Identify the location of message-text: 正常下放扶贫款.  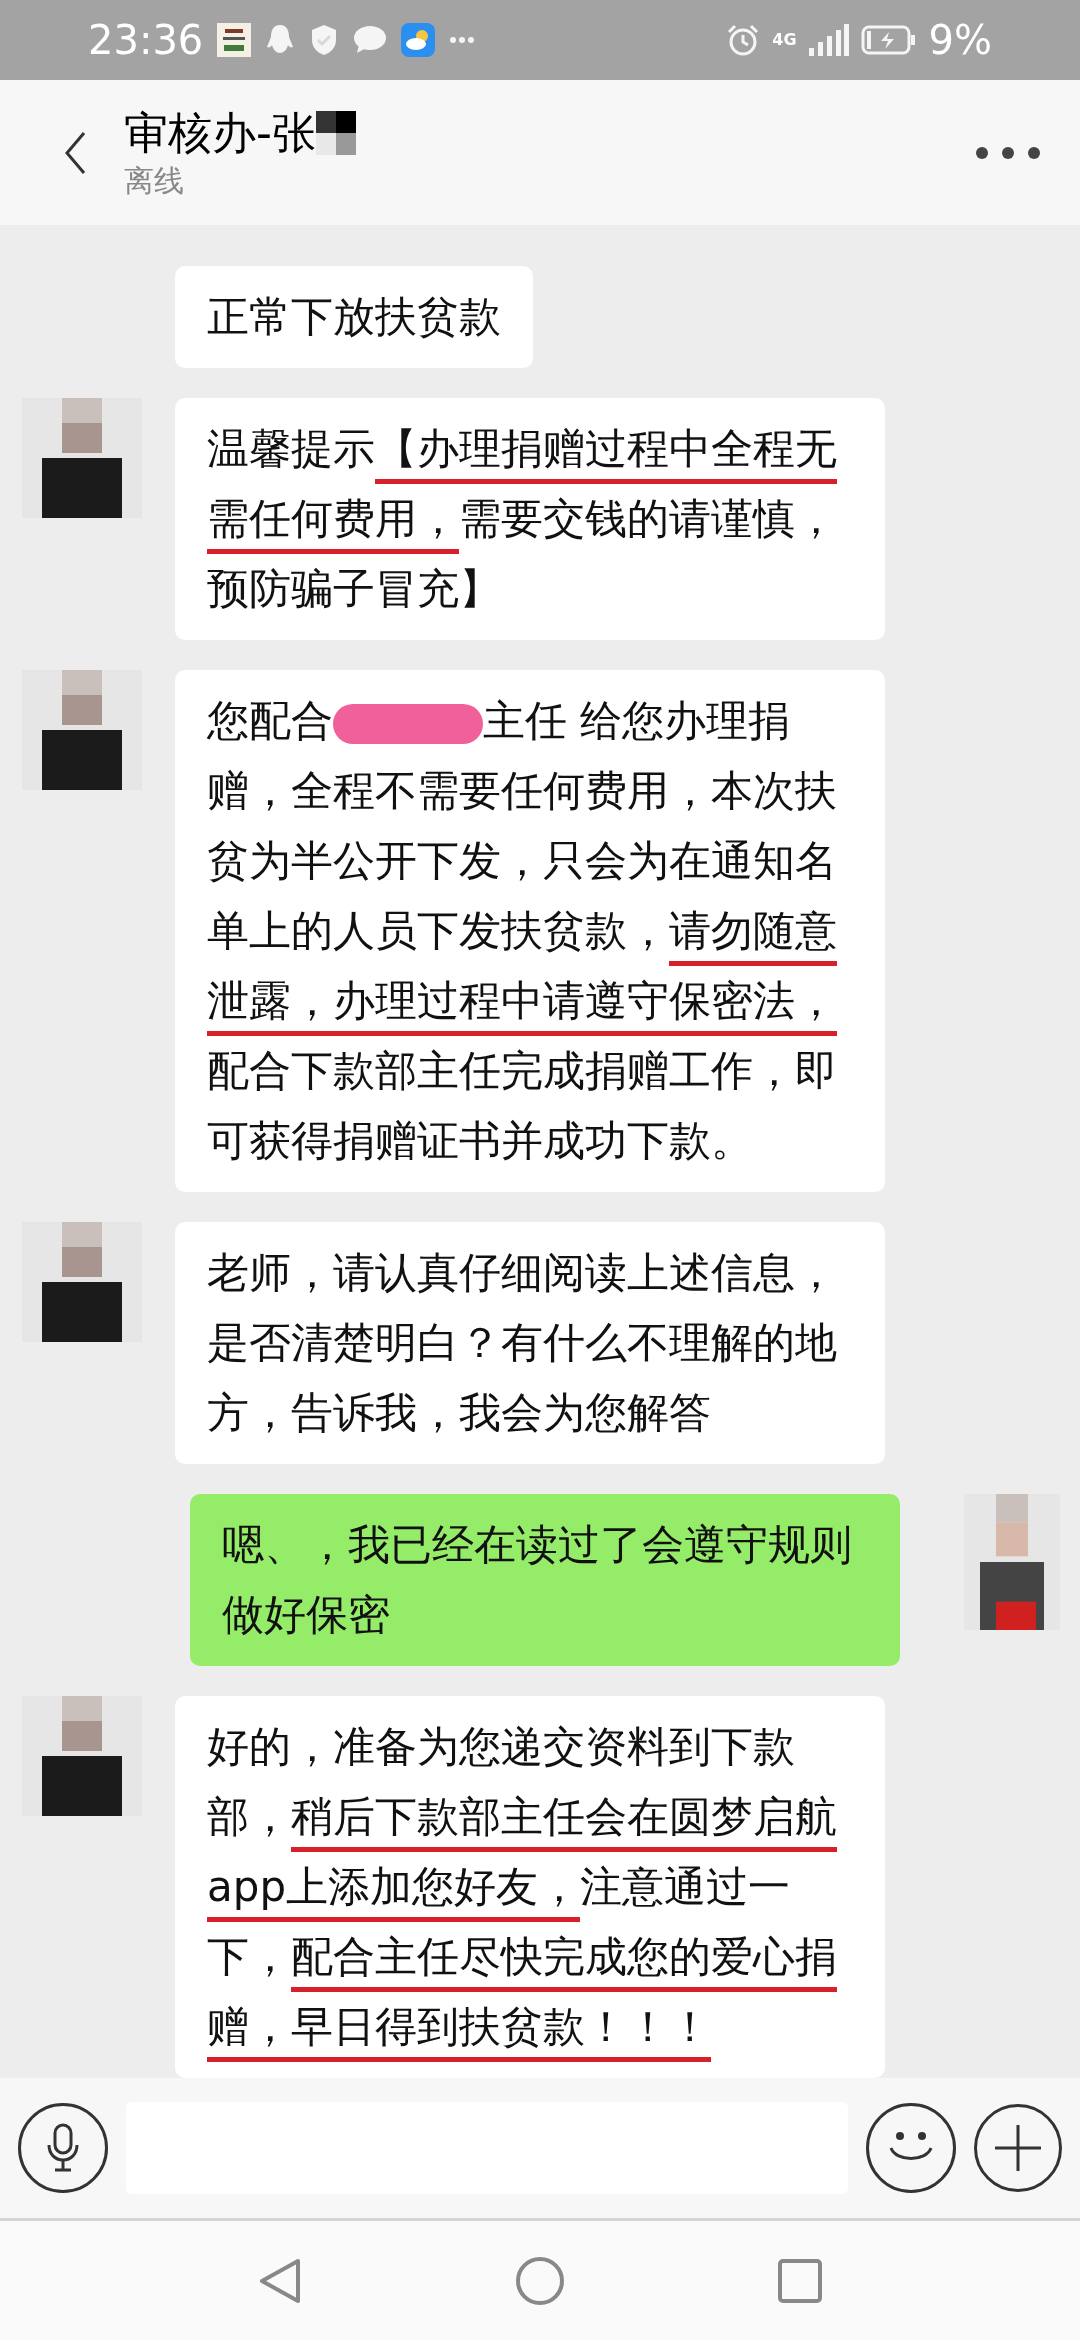
(354, 317).